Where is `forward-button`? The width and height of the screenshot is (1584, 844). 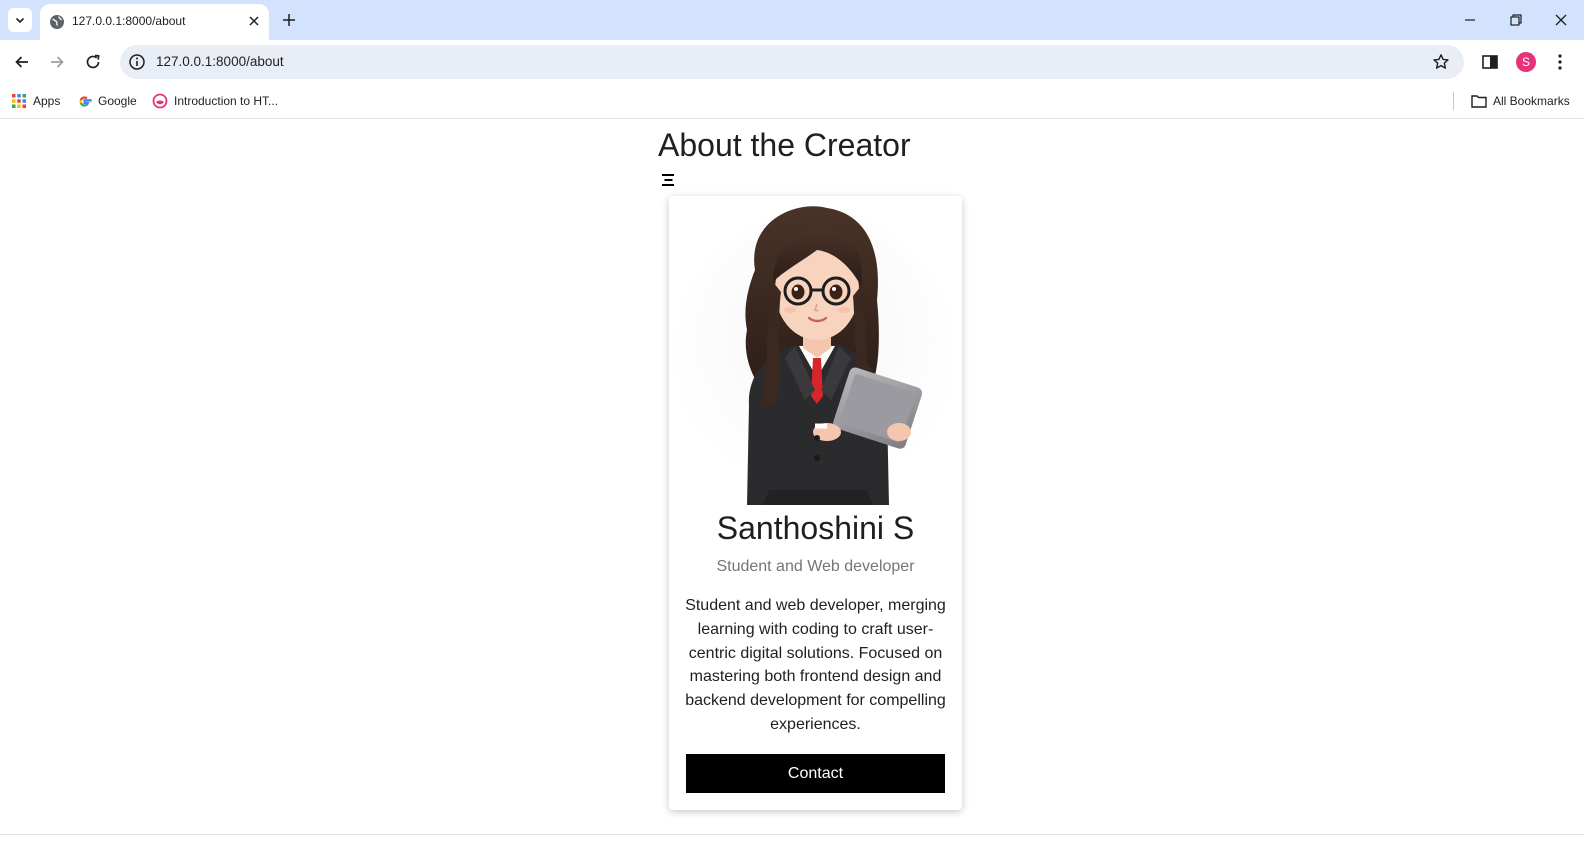 forward-button is located at coordinates (57, 62).